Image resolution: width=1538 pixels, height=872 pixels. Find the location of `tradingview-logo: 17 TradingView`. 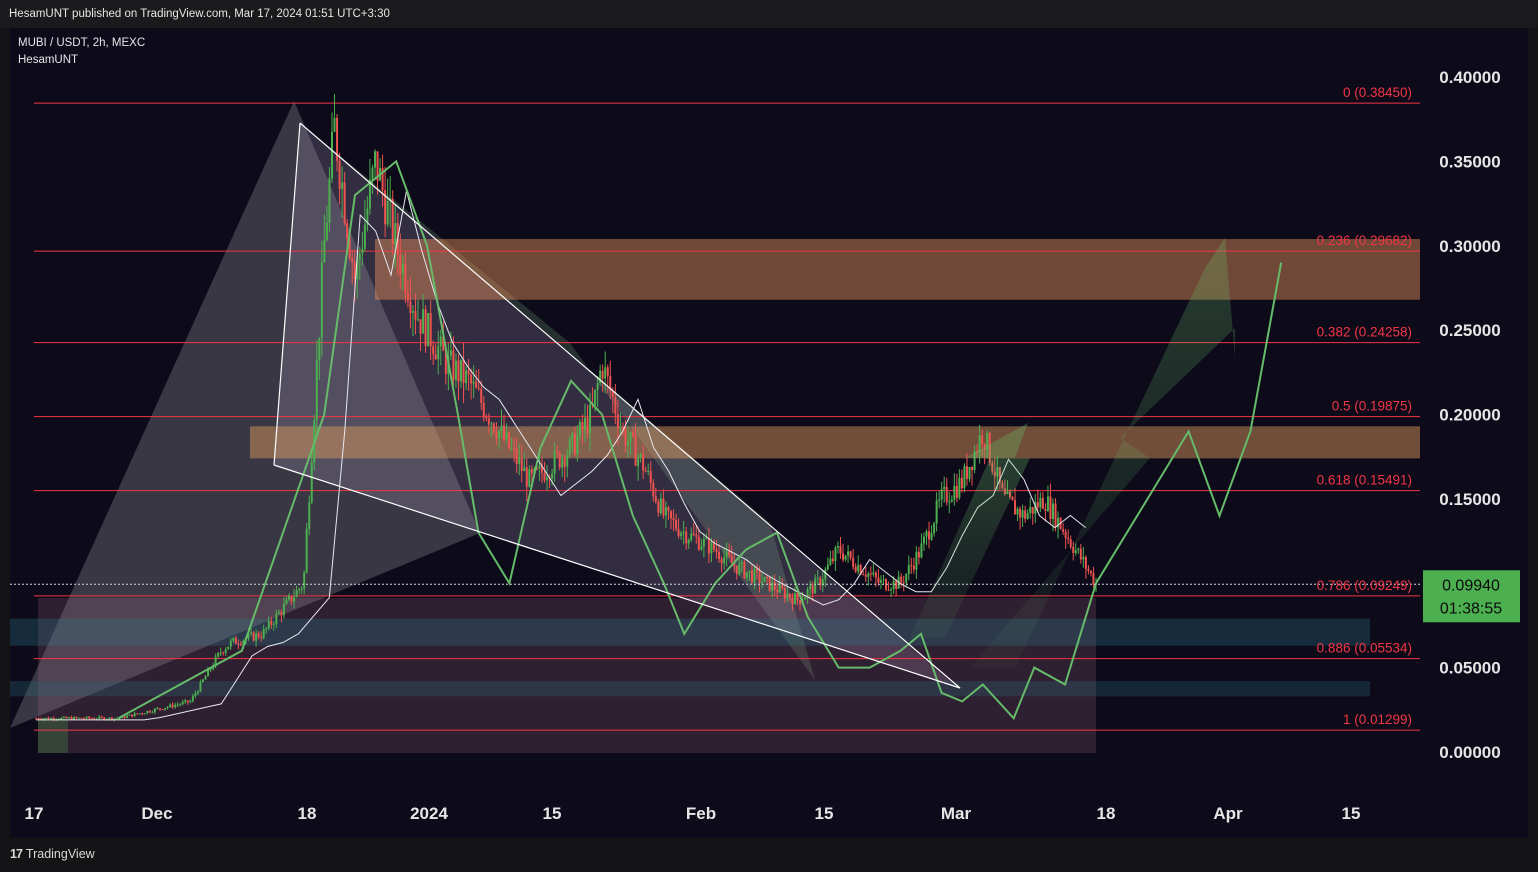

tradingview-logo: 17 TradingView is located at coordinates (52, 854).